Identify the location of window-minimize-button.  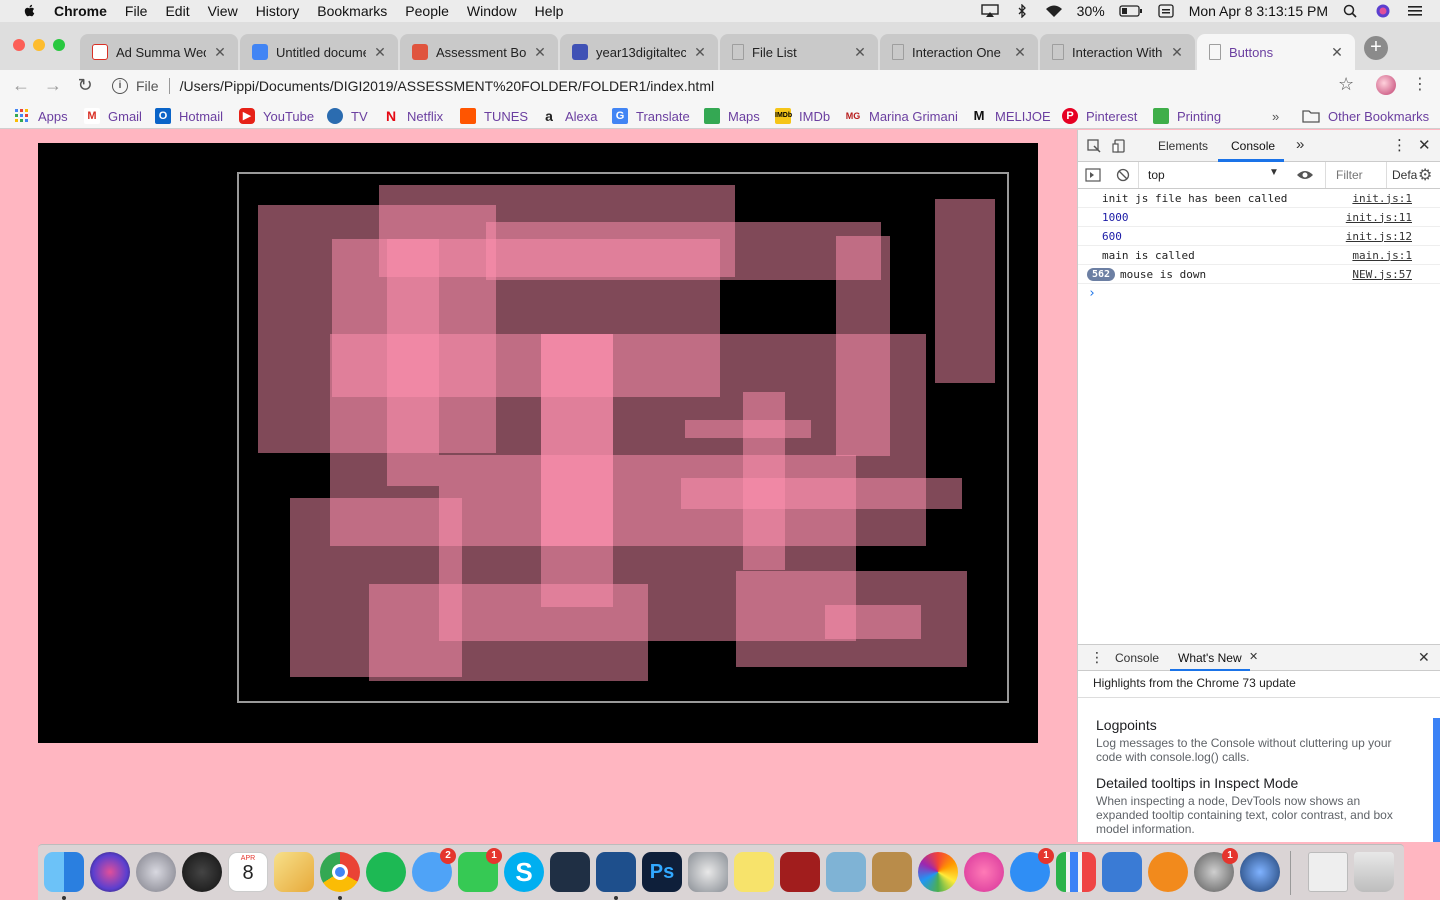
(39, 45).